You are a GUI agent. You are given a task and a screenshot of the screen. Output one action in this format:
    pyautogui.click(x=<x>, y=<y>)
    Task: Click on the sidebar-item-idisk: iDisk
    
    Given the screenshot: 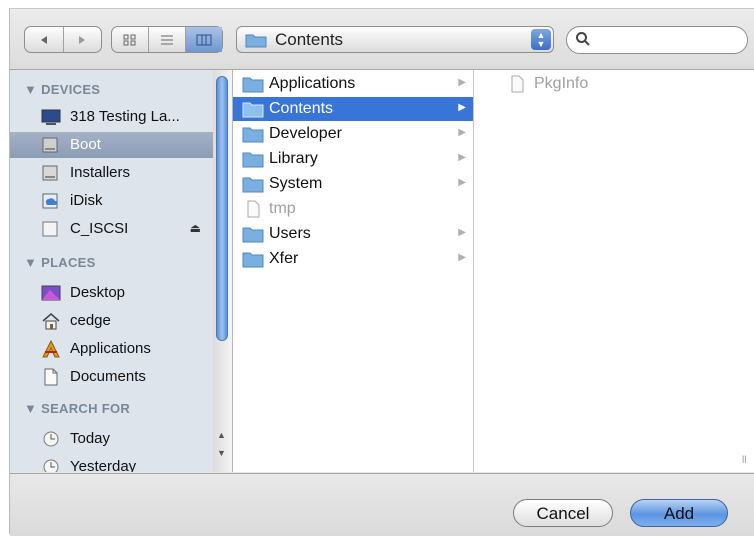 What is the action you would take?
    pyautogui.click(x=111, y=201)
    